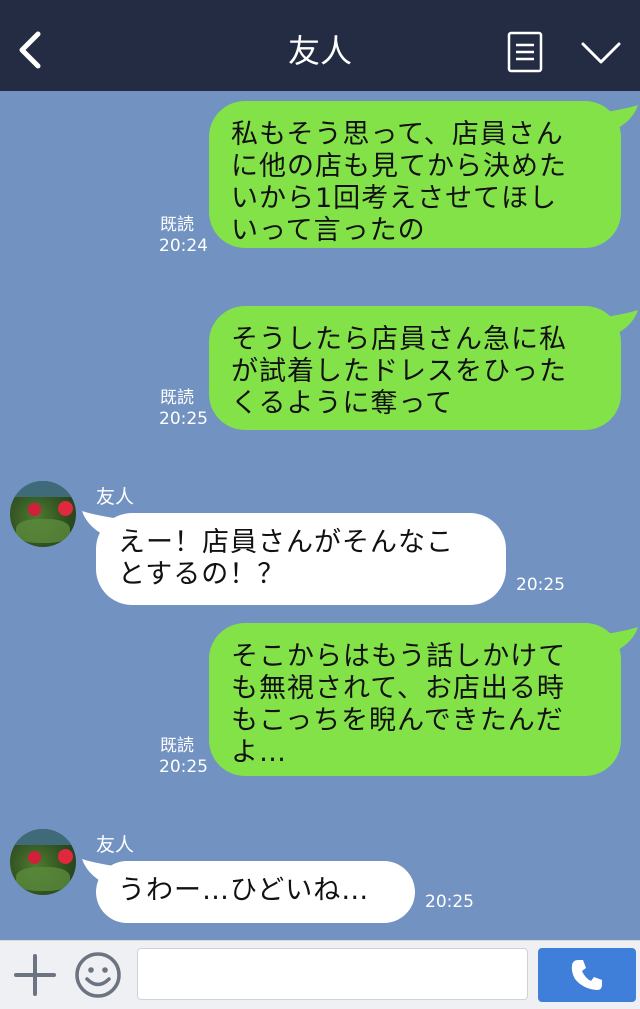  What do you see at coordinates (183, 246) in the screenshot?
I see `message-time: 20:24` at bounding box center [183, 246].